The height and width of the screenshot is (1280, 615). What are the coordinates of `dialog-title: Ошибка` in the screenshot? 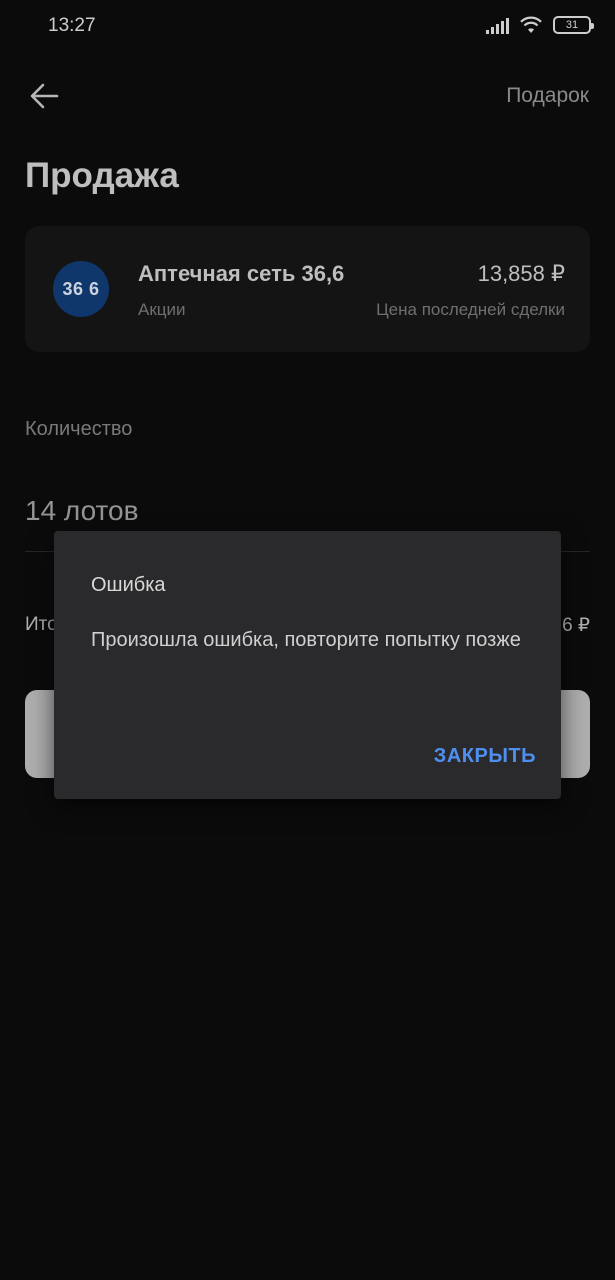 It's located at (128, 585).